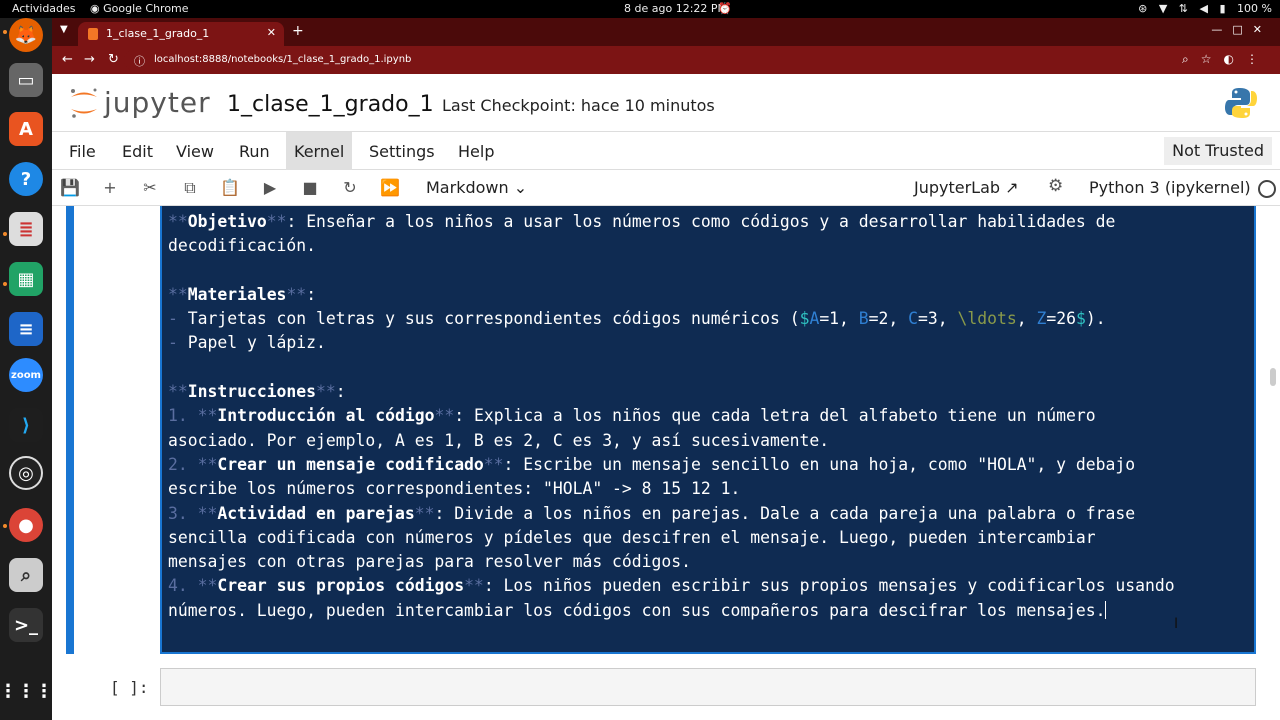 Image resolution: width=1280 pixels, height=720 pixels. Describe the element at coordinates (84, 103) in the screenshot. I see `jupyter-logo-icon` at that location.